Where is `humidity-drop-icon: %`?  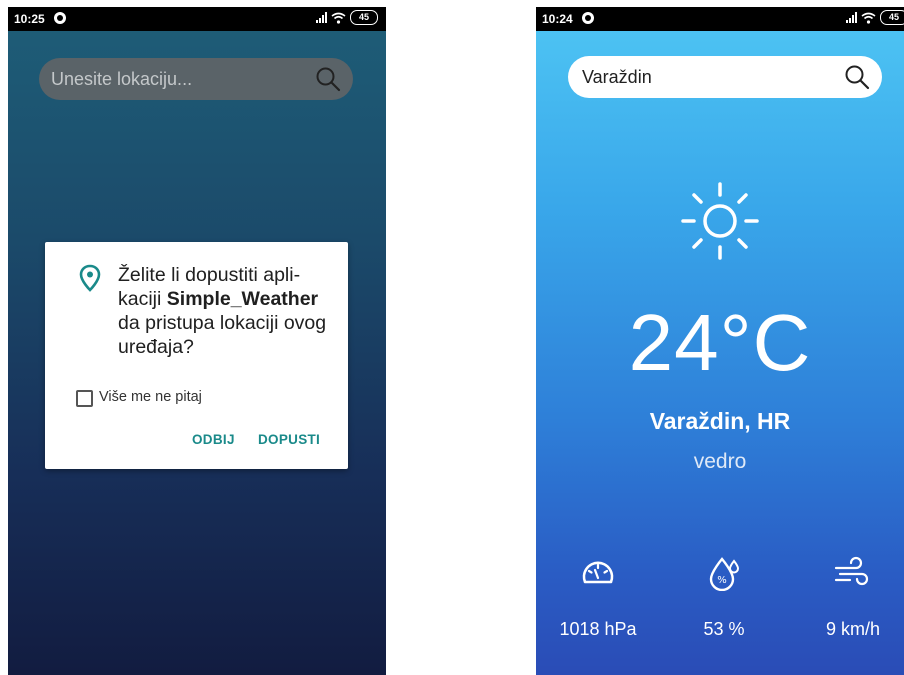
humidity-drop-icon: % is located at coordinates (724, 574).